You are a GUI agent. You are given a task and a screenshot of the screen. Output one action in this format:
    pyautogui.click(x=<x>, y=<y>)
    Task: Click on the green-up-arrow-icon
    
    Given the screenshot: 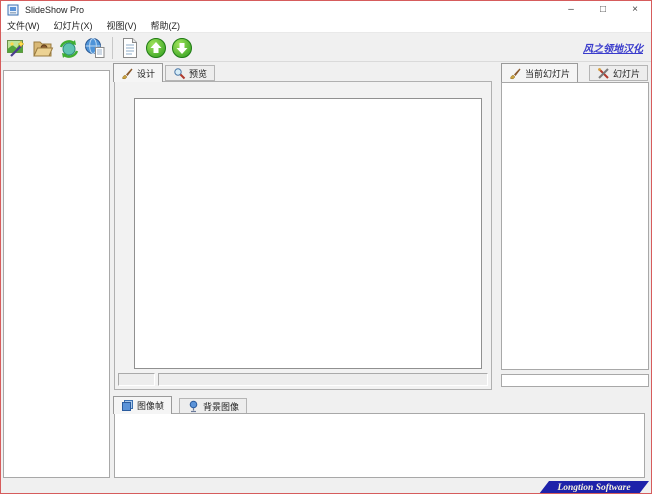 What is the action you would take?
    pyautogui.click(x=156, y=47)
    